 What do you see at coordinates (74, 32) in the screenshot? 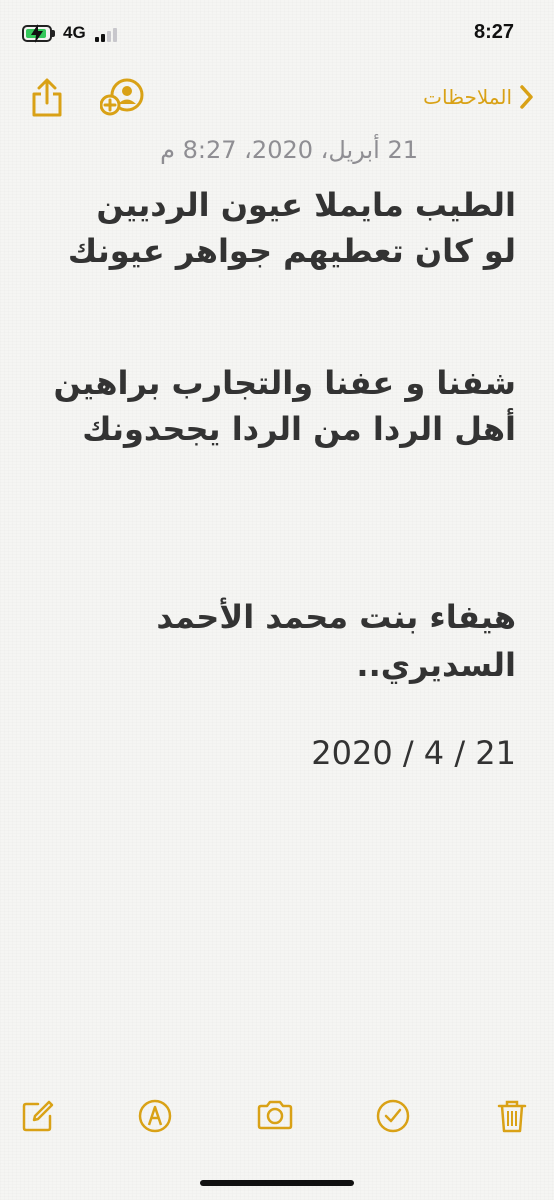
I see `network-type: 4G` at bounding box center [74, 32].